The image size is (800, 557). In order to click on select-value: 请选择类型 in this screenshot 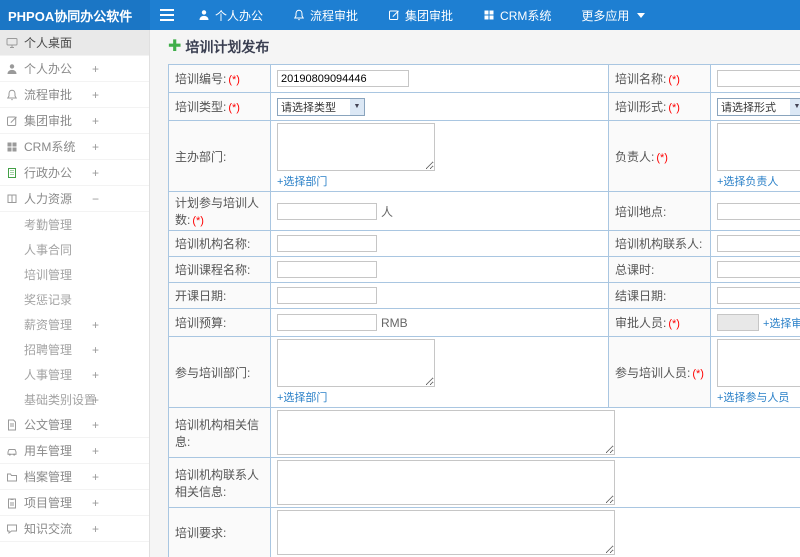, I will do `click(308, 107)`.